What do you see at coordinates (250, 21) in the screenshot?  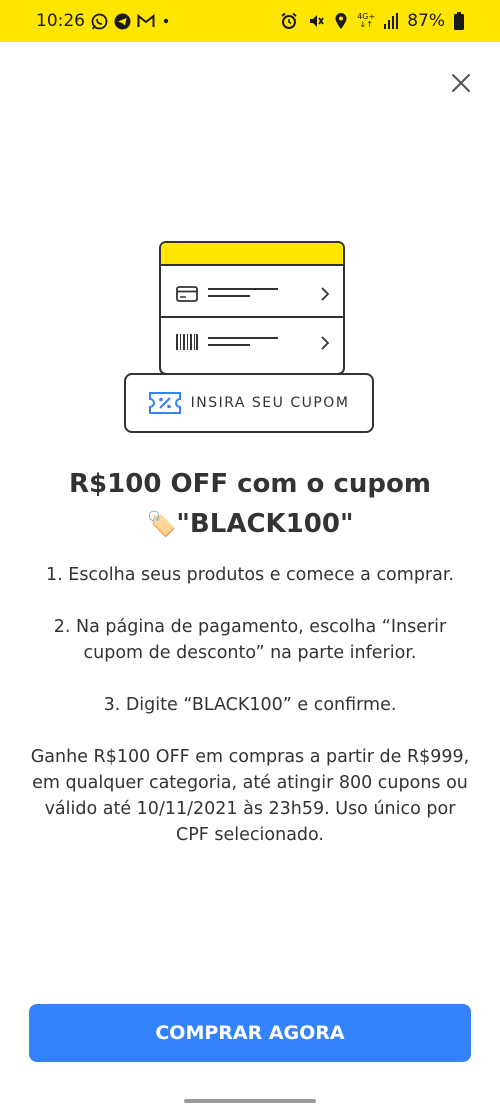 I see `status-bar: 10:26 4G+ ↓↑ 87%` at bounding box center [250, 21].